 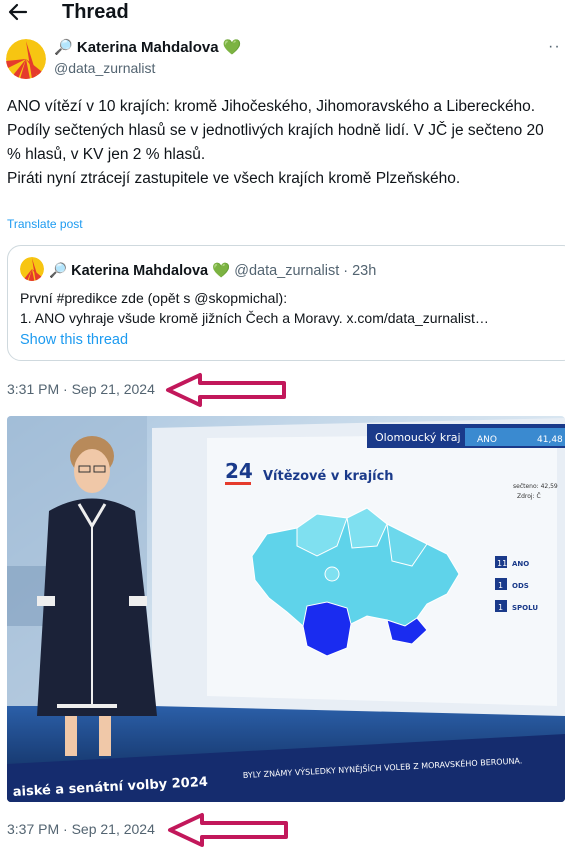 What do you see at coordinates (26, 59) in the screenshot?
I see `avatar` at bounding box center [26, 59].